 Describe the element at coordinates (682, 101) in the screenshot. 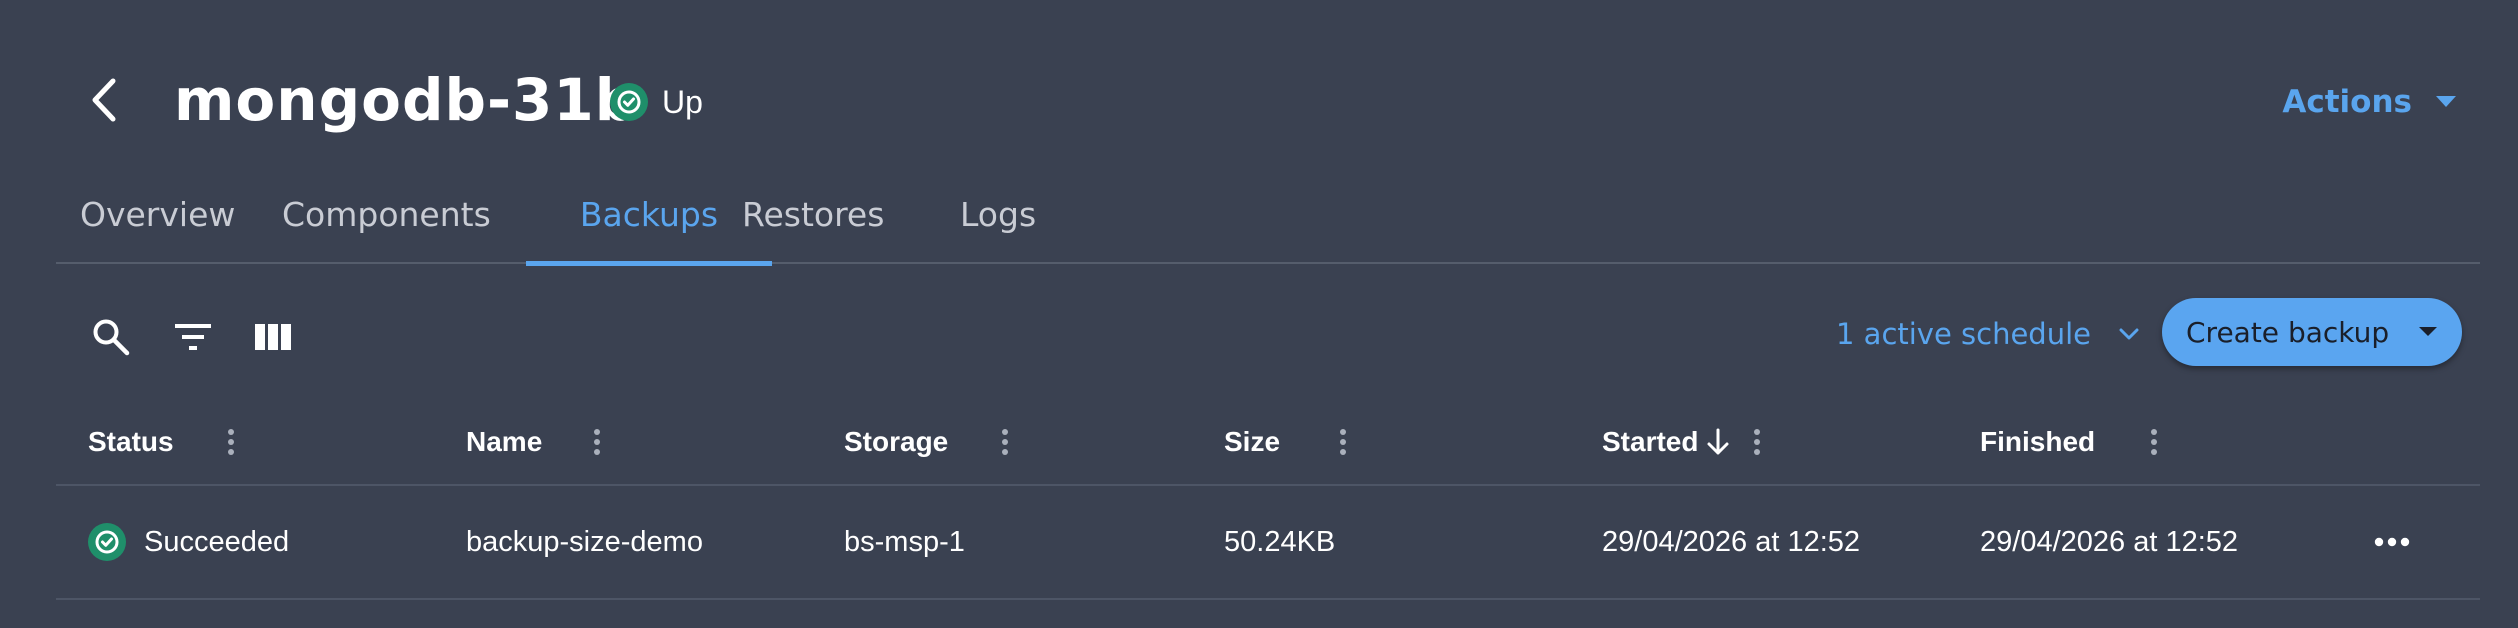

I see `status-label: Up` at that location.